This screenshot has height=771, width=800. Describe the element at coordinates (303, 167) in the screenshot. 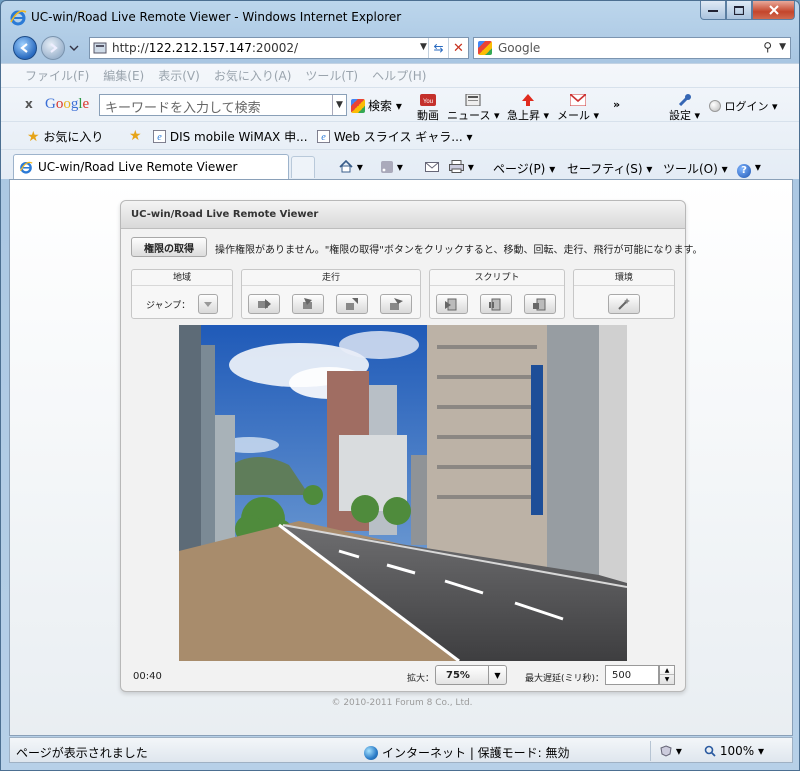

I see `new-tab-button` at that location.